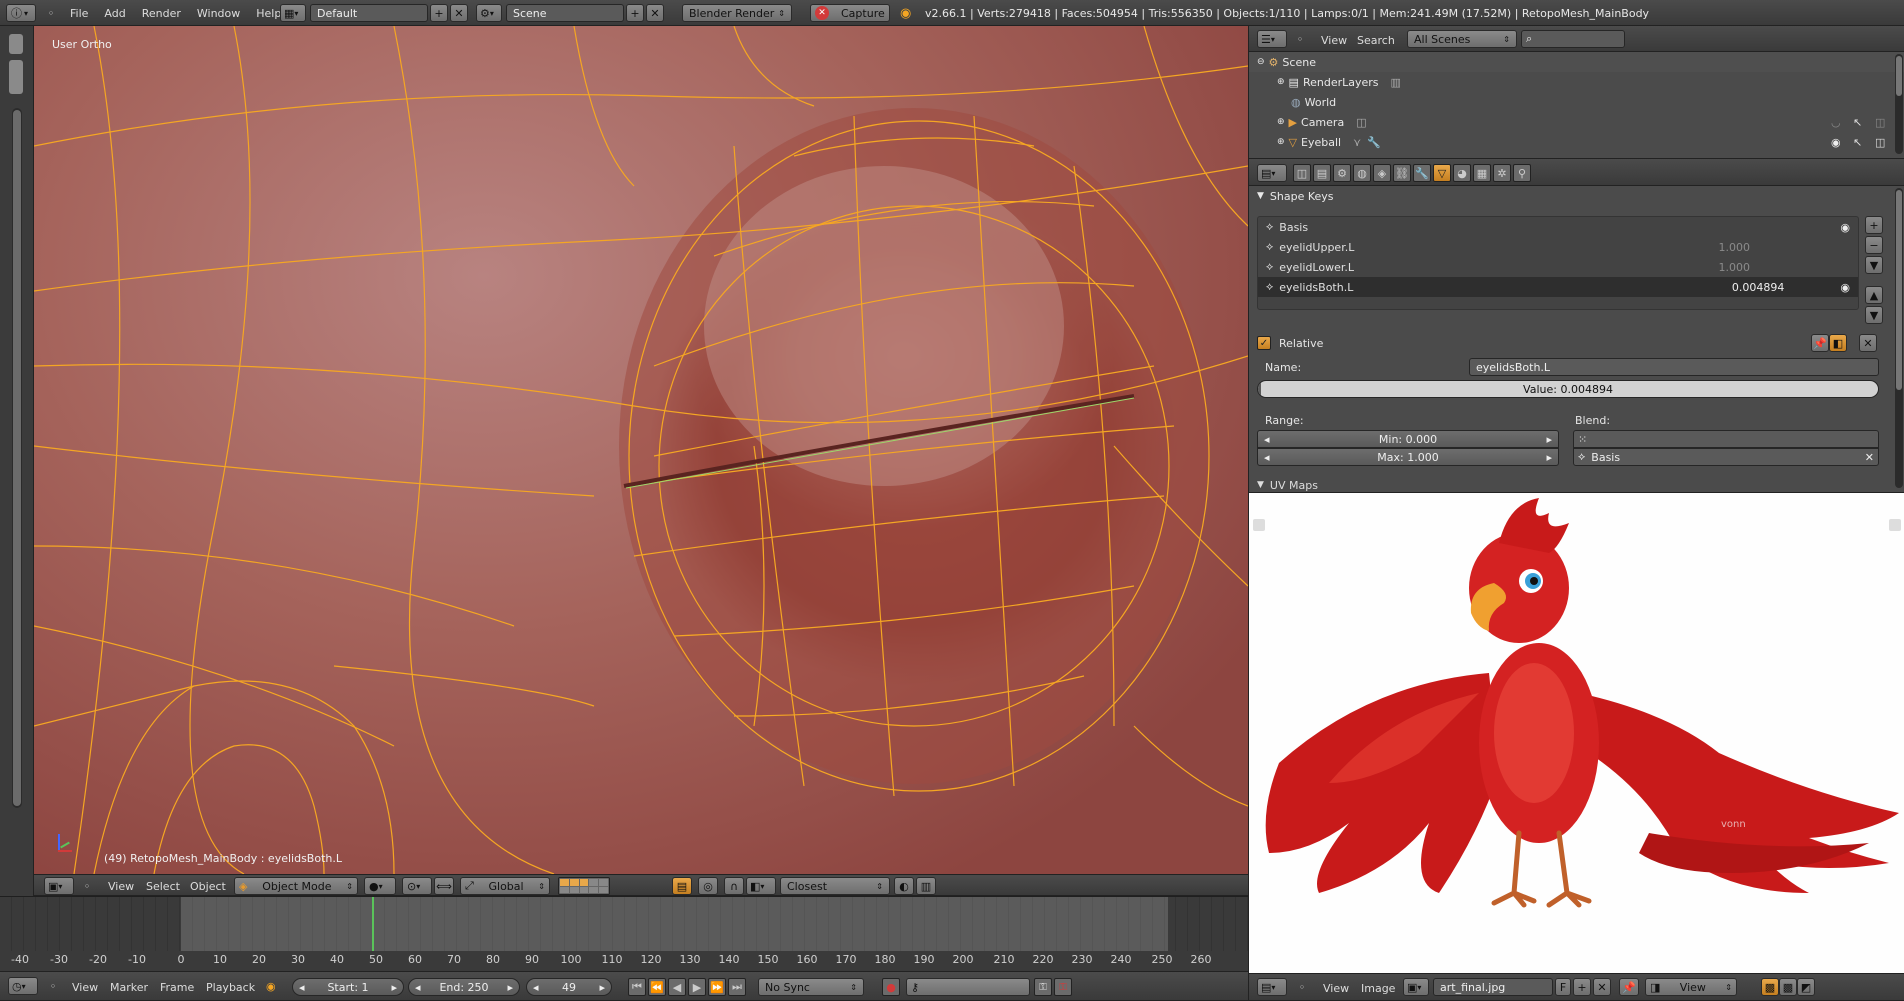 This screenshot has height=1001, width=1904. What do you see at coordinates (761, 886) in the screenshot?
I see `snap-element-button: ◧ ▾` at bounding box center [761, 886].